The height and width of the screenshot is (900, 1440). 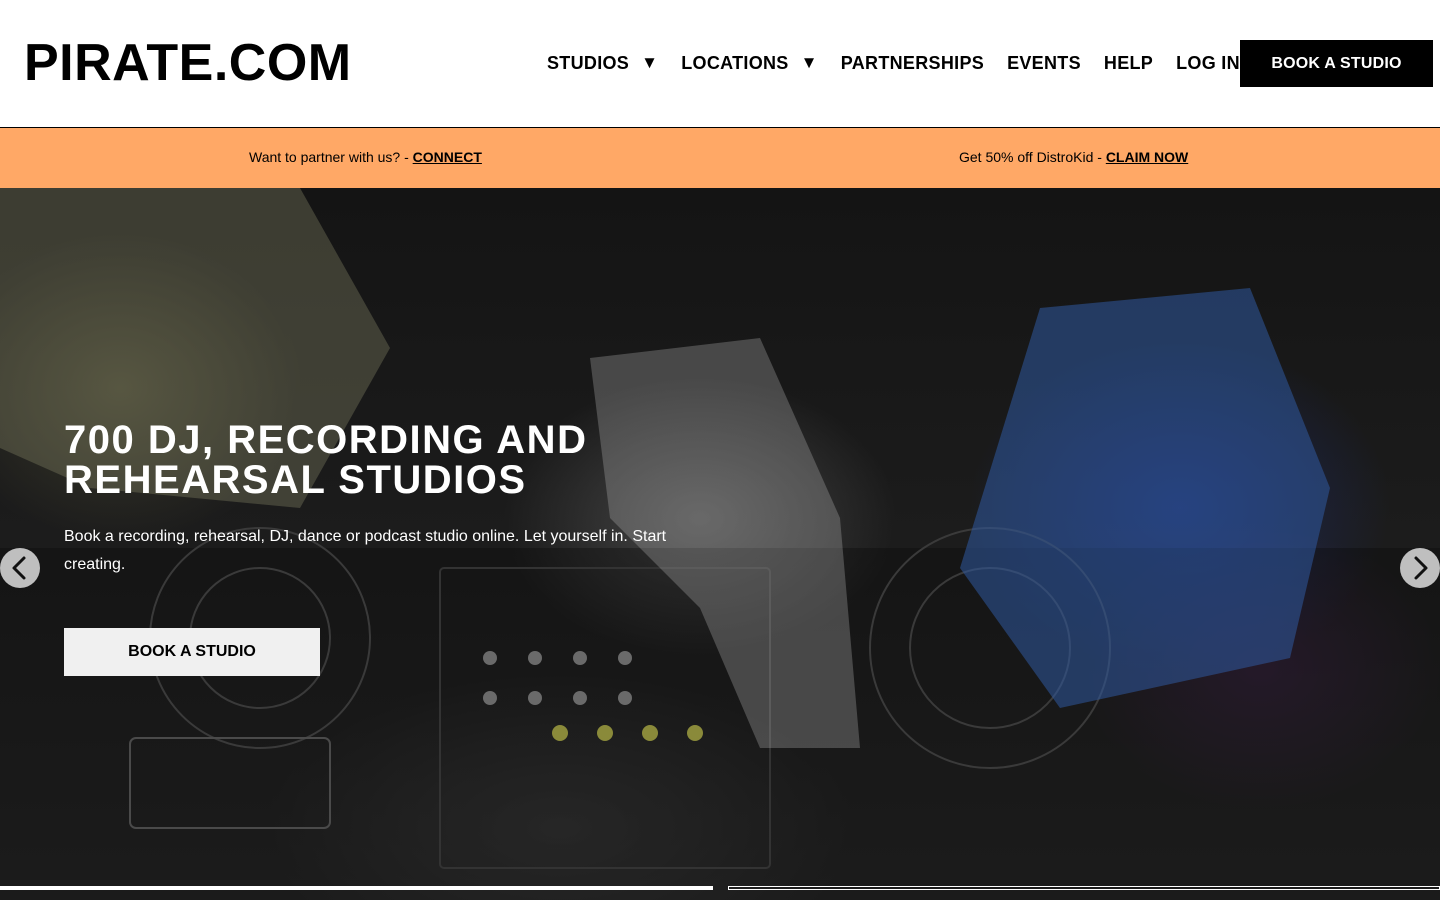 I want to click on nav-studios: STUDIOS ▼, so click(x=602, y=63).